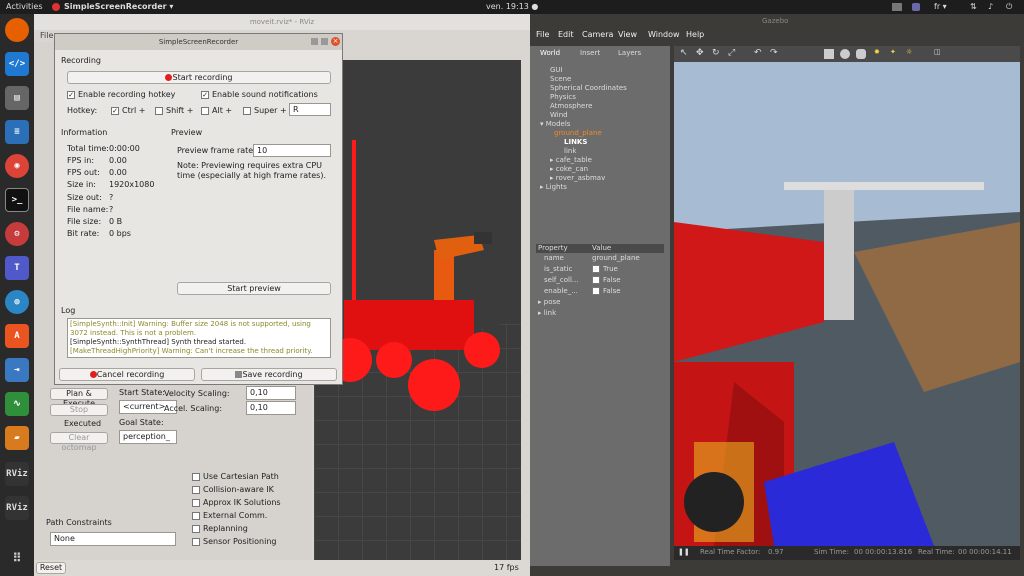  I want to click on hotkey-key-select: R, so click(310, 109).